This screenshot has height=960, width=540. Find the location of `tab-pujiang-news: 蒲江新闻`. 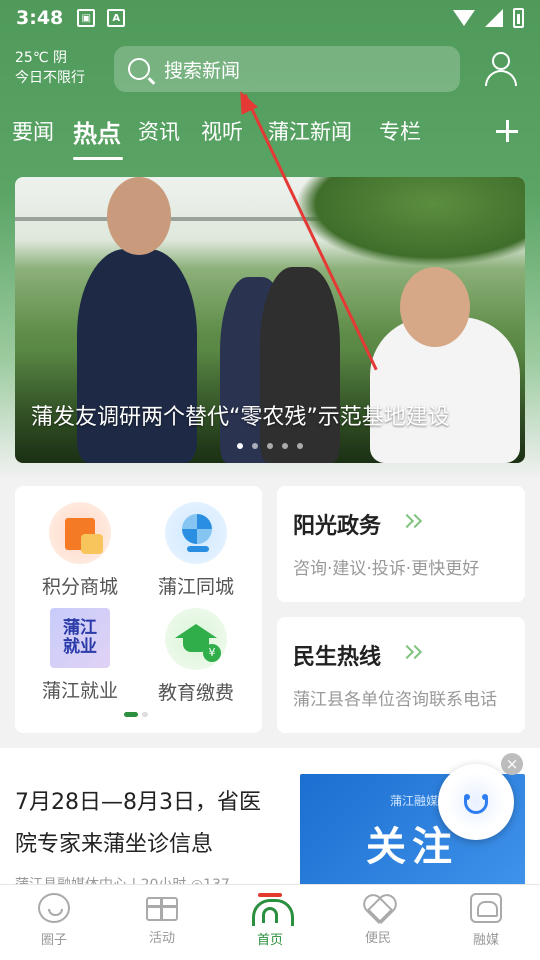

tab-pujiang-news: 蒲江新闻 is located at coordinates (310, 131).